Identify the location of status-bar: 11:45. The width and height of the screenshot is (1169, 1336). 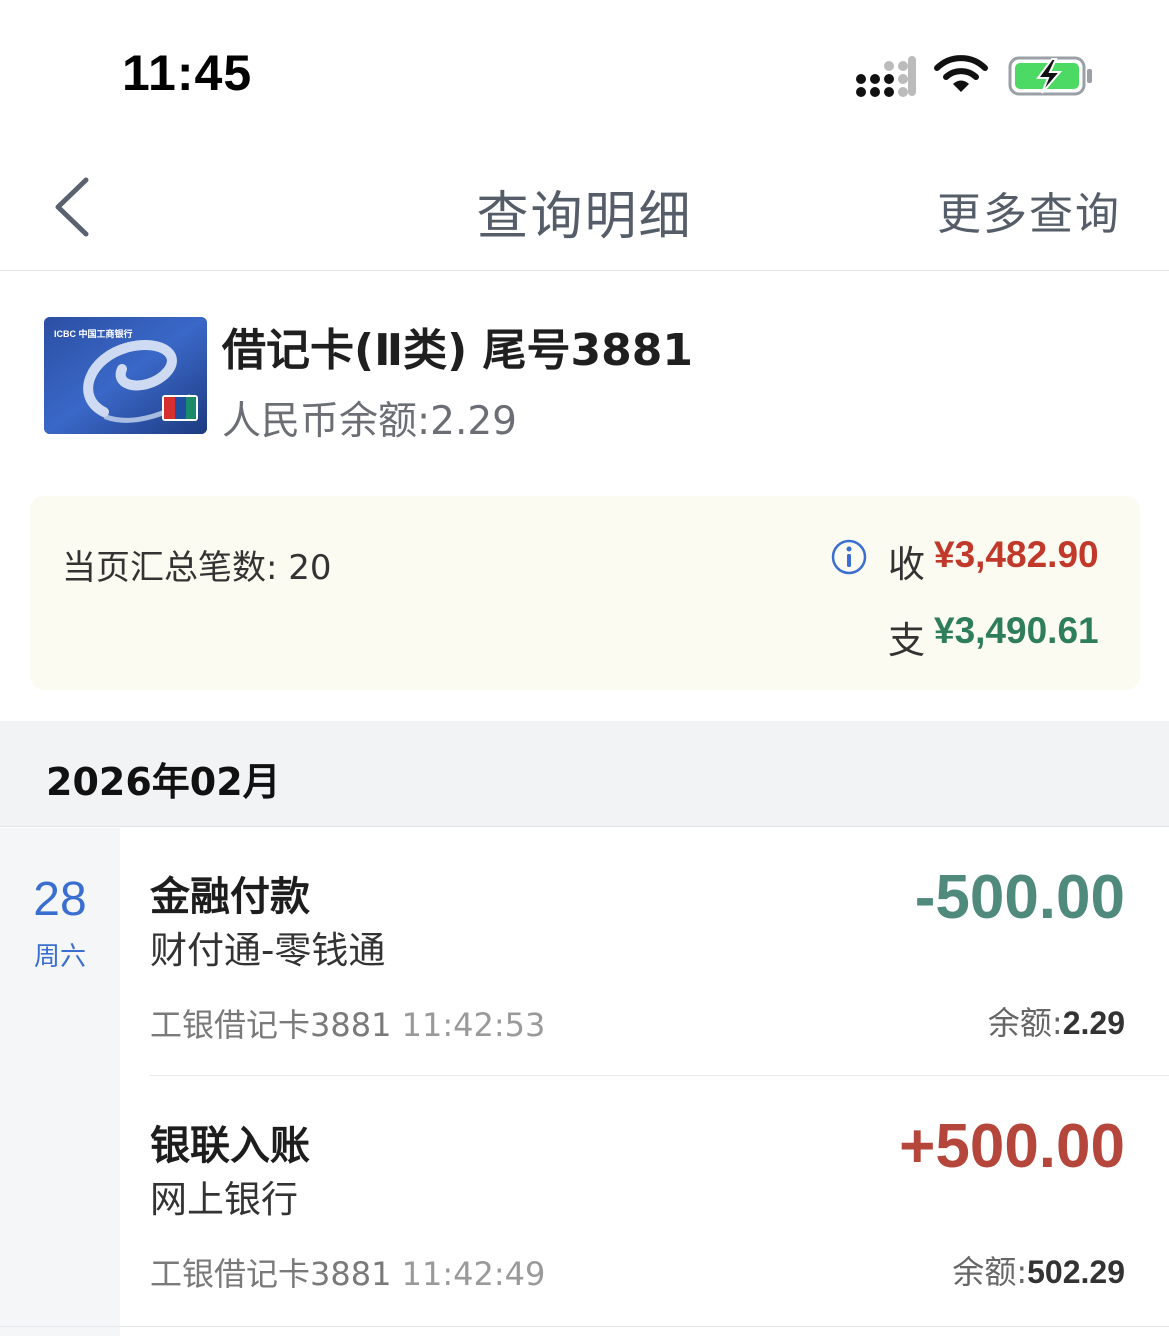
(584, 75).